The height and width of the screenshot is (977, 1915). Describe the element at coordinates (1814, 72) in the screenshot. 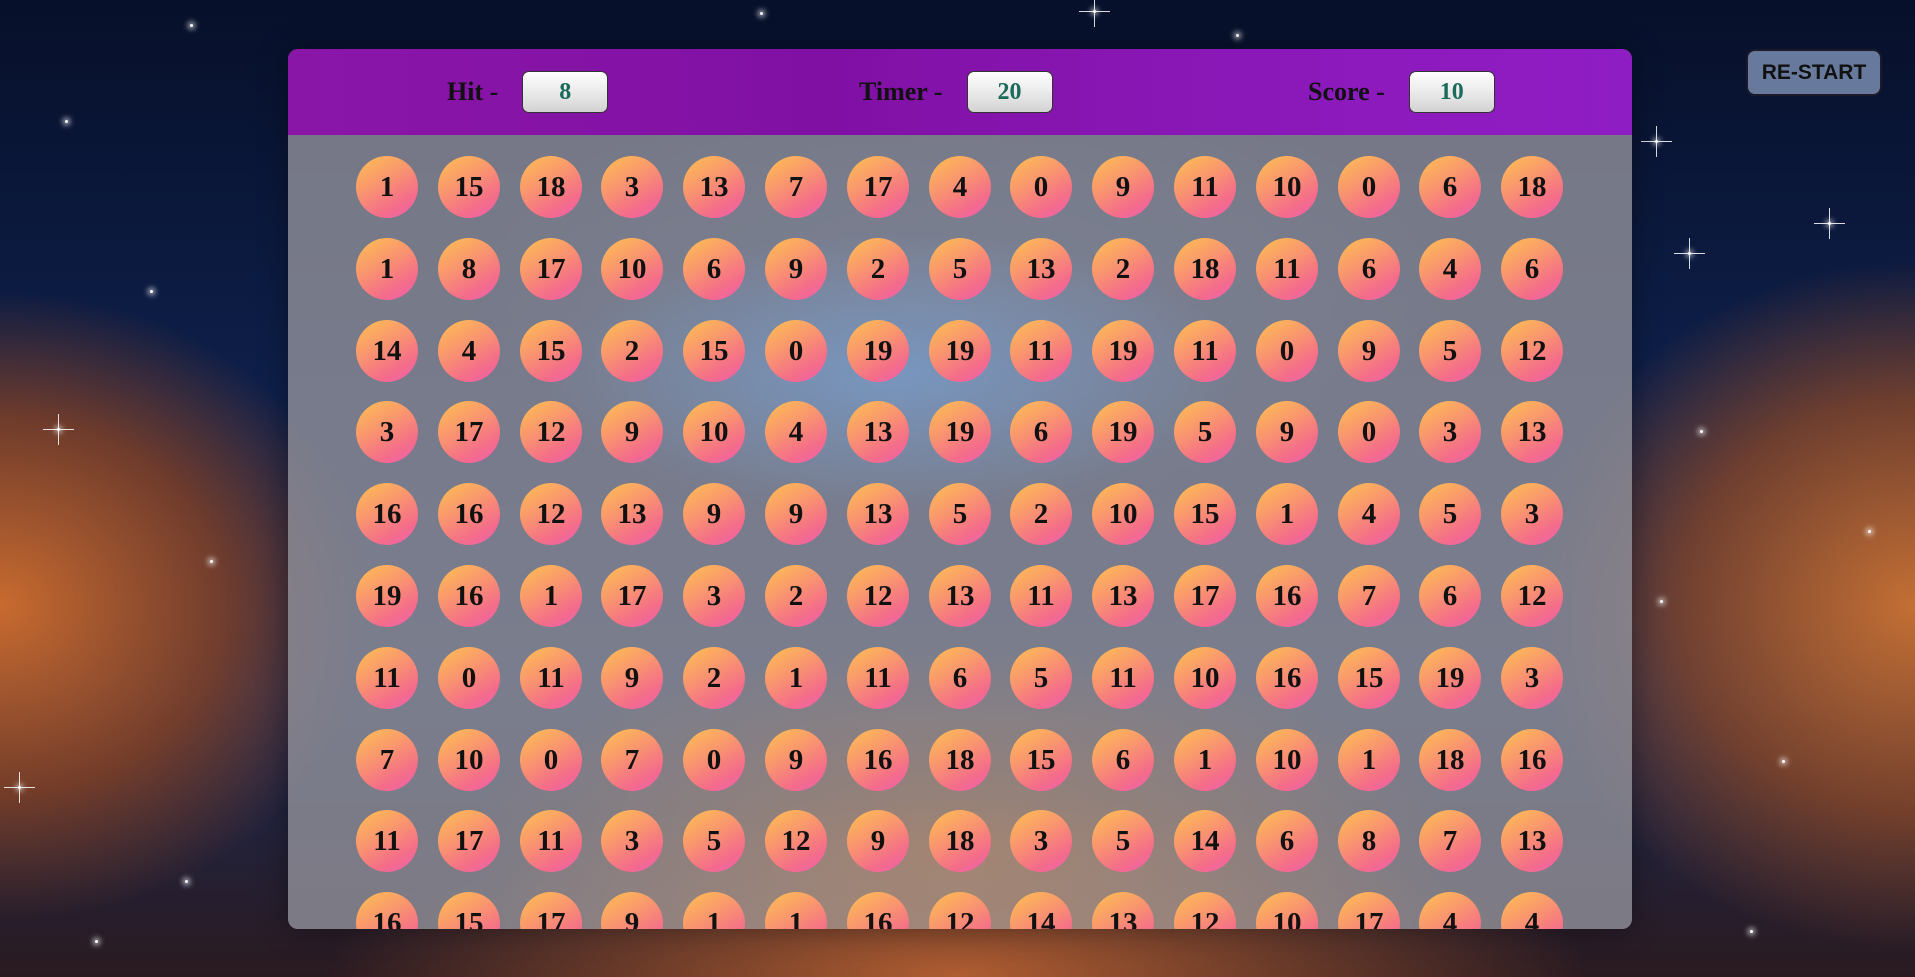

I see `restart-button: RE-START` at that location.